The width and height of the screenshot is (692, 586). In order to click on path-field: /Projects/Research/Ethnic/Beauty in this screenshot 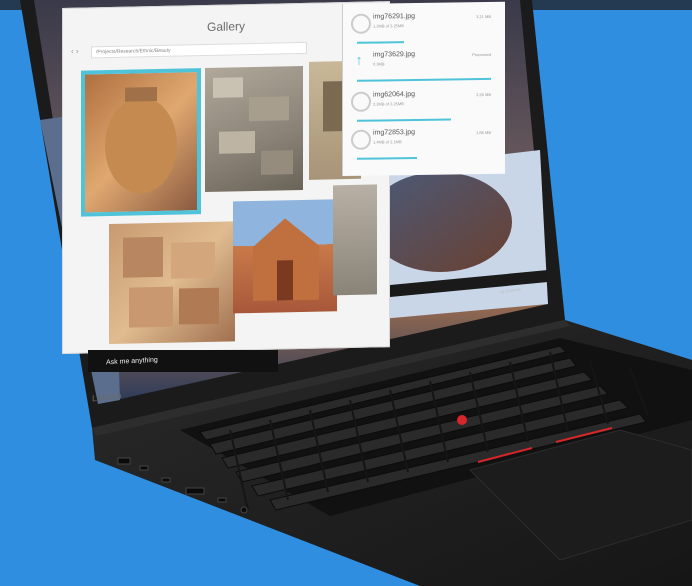, I will do `click(199, 50)`.